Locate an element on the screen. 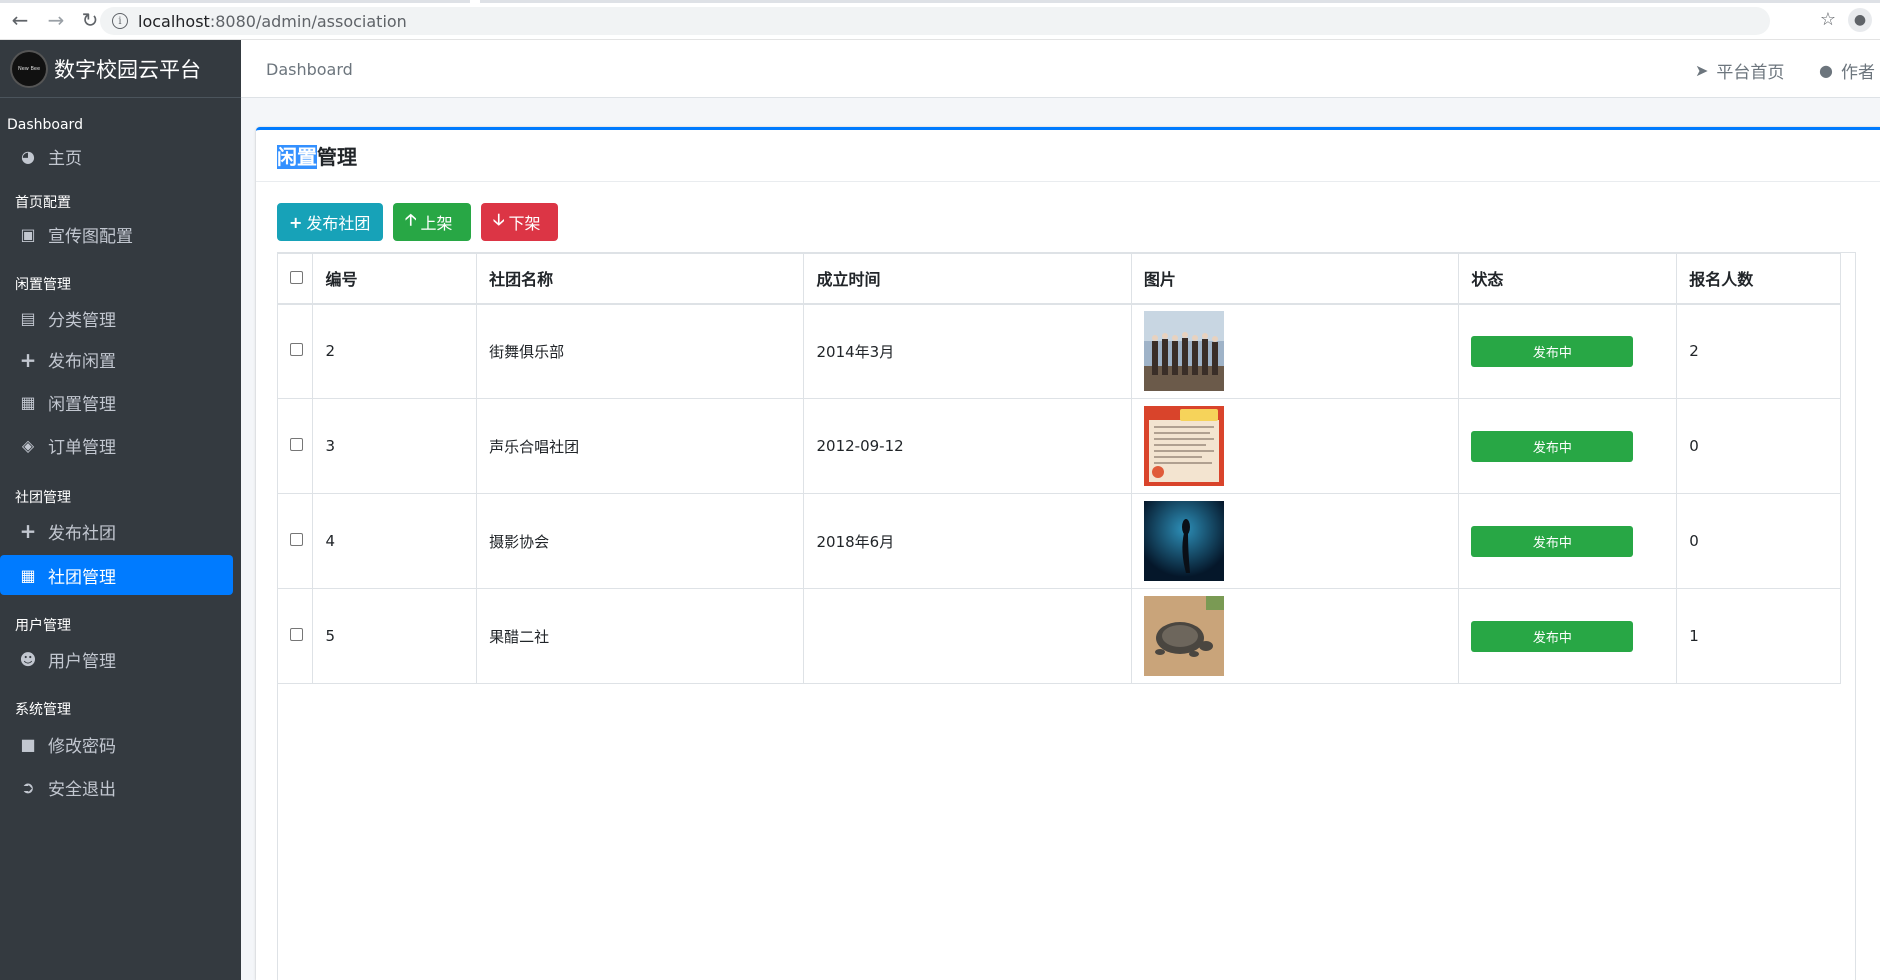 The image size is (1880, 980). nav-header-users: 用户管理 is located at coordinates (43, 626).